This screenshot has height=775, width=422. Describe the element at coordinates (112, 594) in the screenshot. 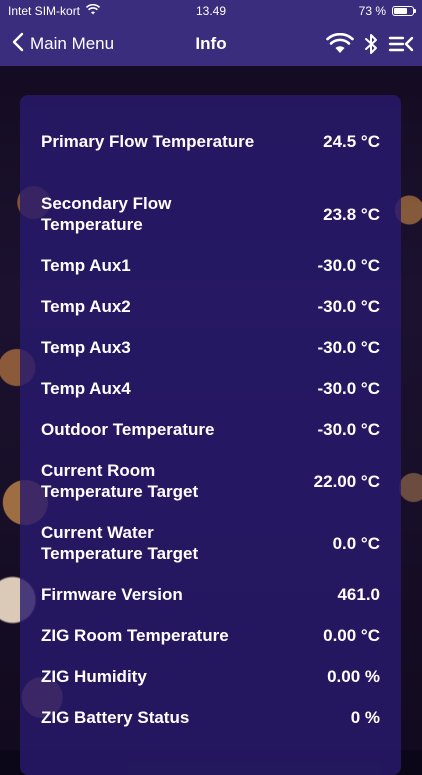

I see `info-label: Firmware Version` at that location.